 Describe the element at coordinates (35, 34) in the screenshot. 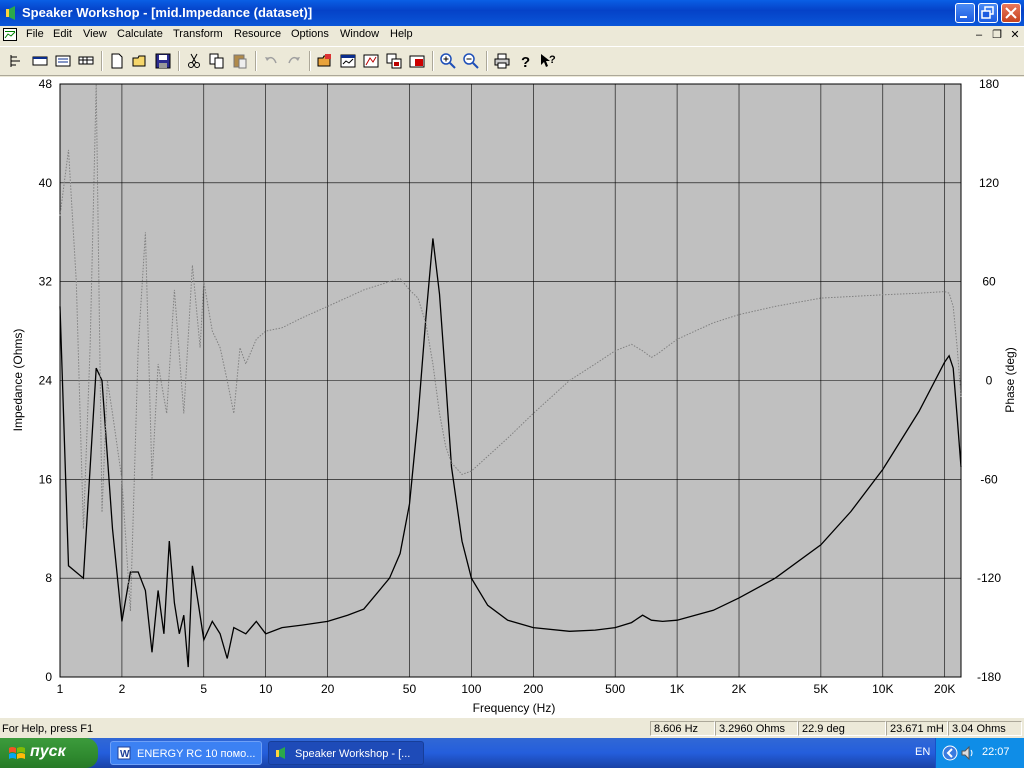

I see `menu-file: File` at that location.